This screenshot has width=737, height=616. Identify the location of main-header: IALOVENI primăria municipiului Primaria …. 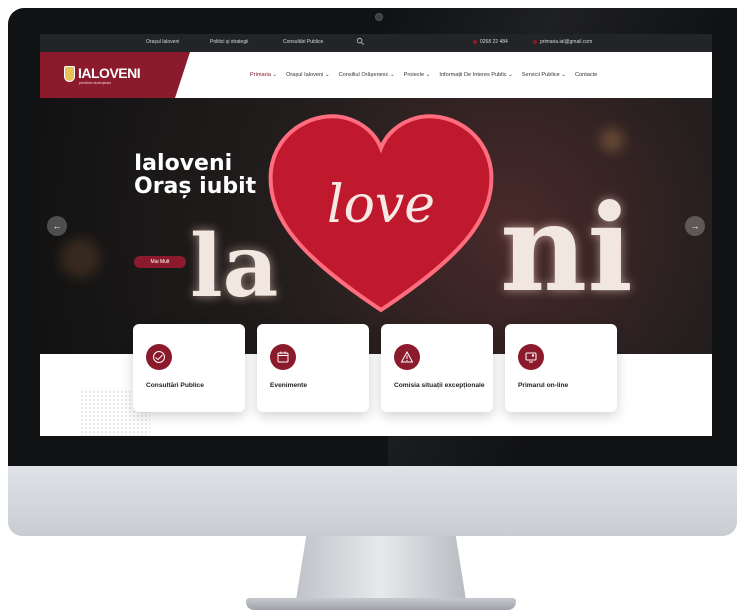
(376, 75).